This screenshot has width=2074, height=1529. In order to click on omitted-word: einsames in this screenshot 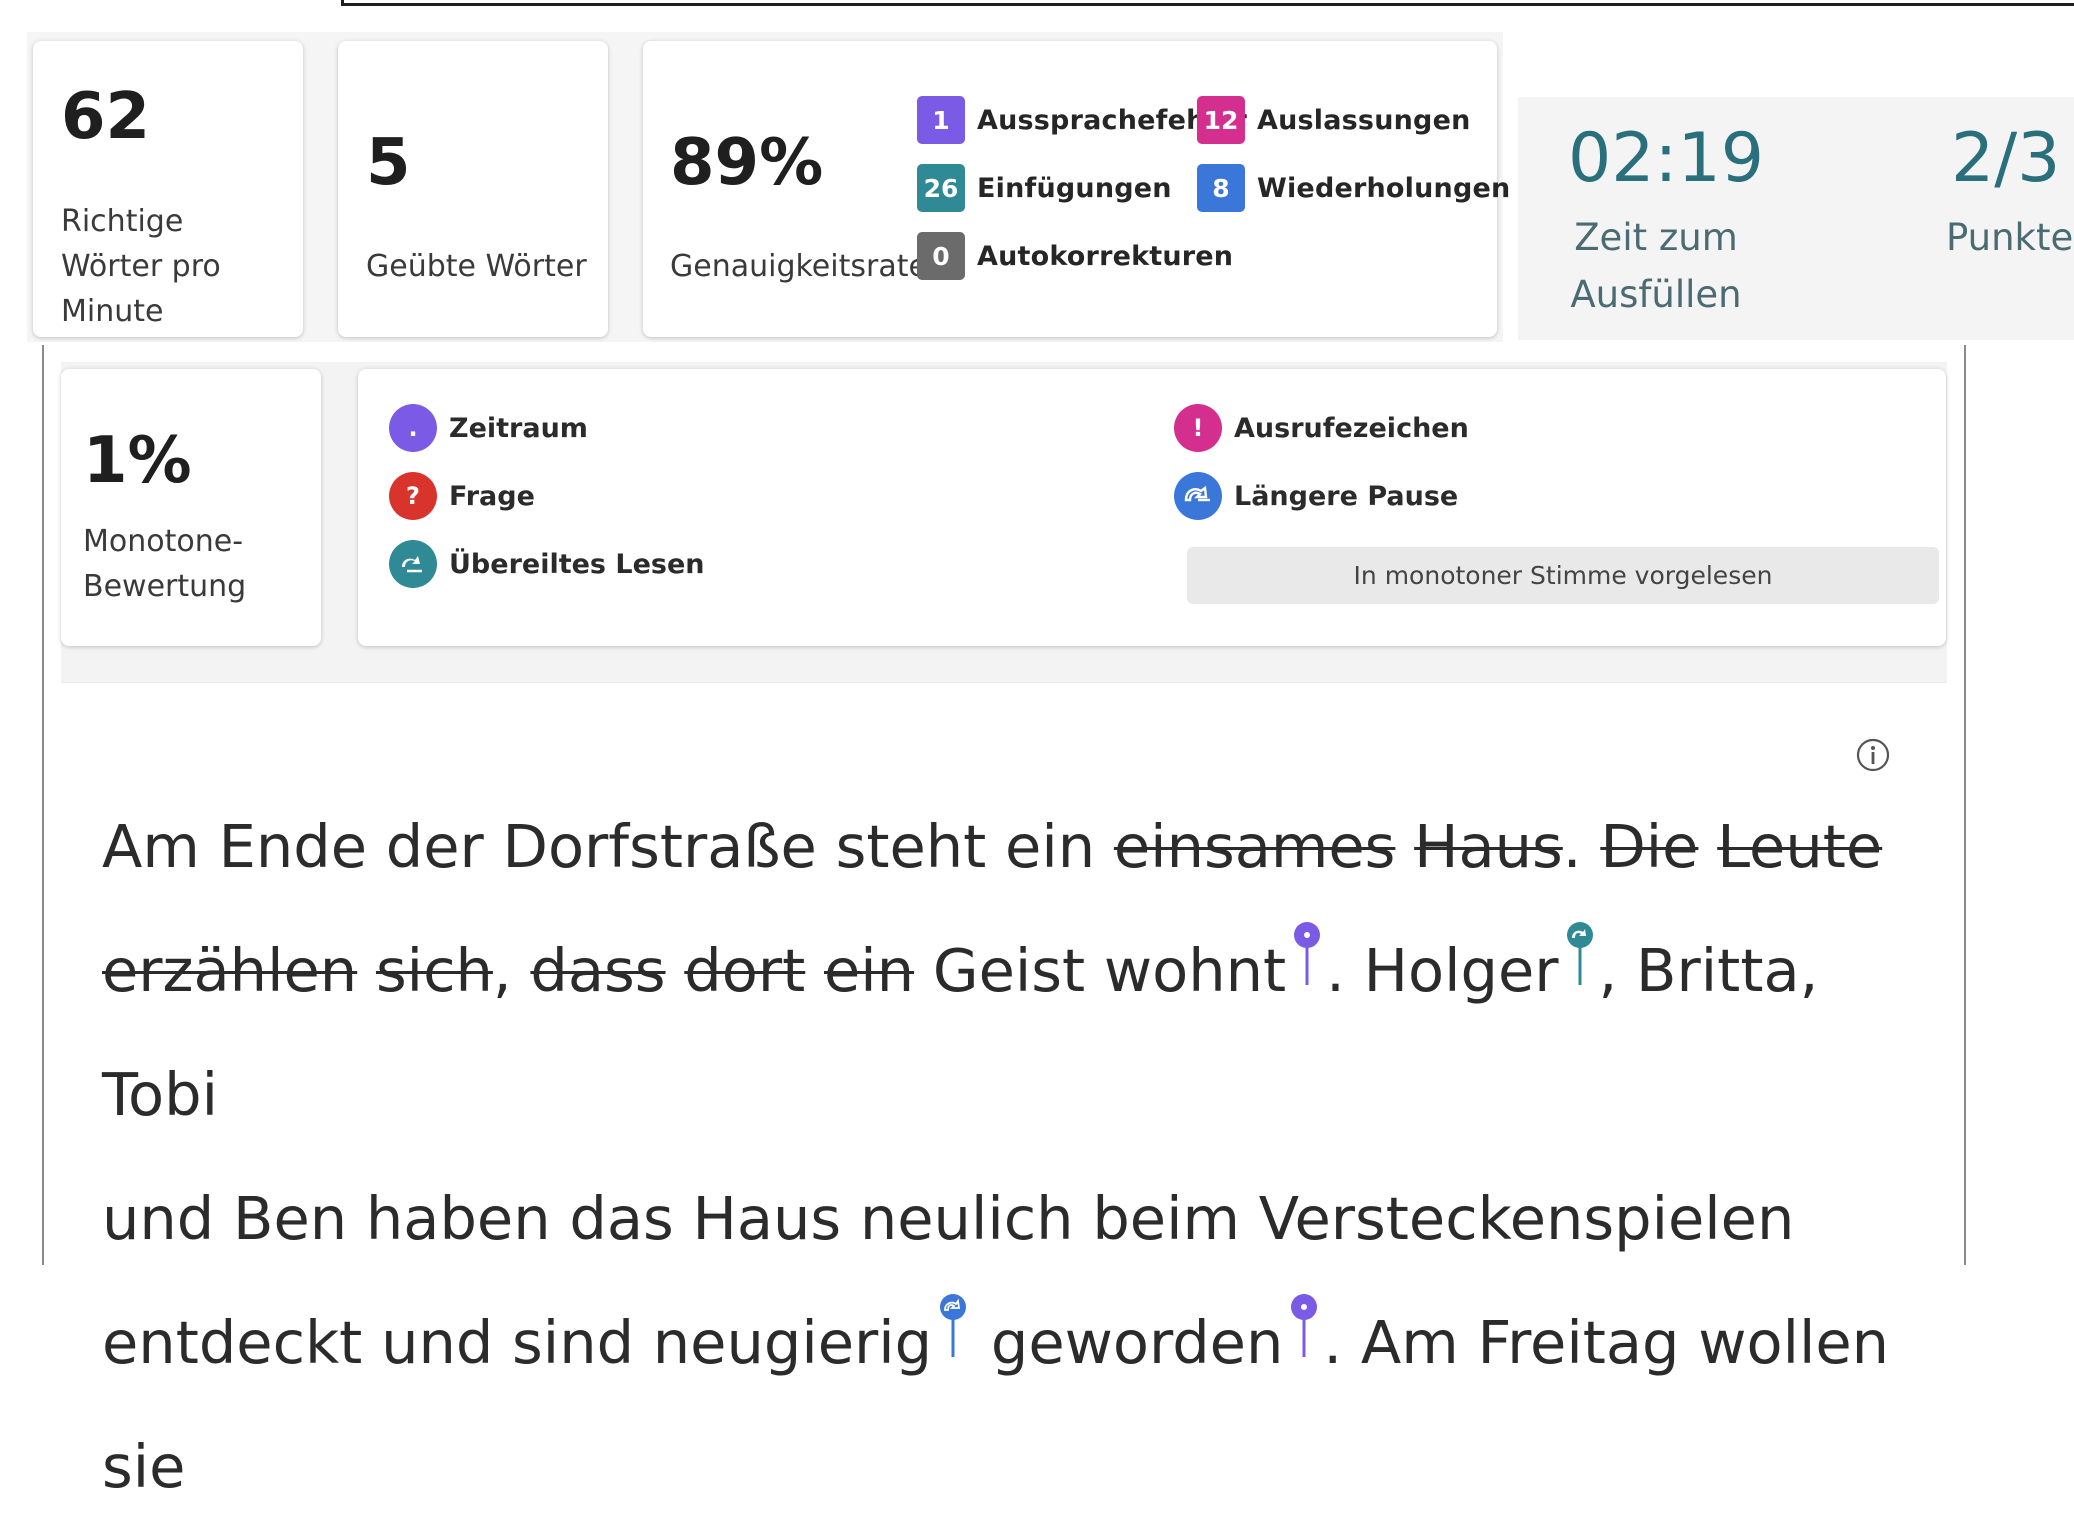, I will do `click(1255, 846)`.